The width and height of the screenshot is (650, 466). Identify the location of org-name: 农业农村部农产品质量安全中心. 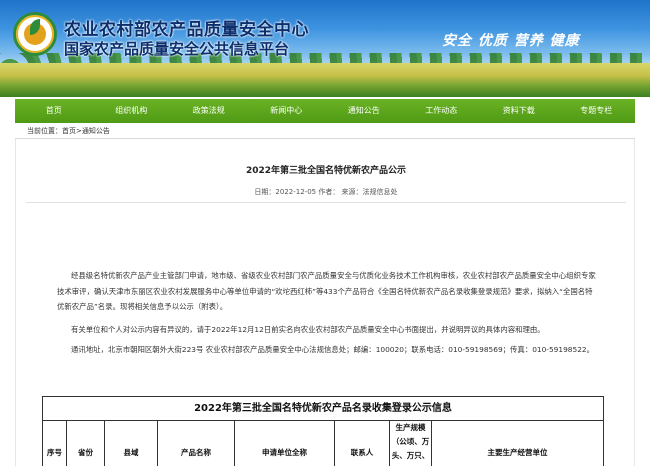
(186, 30).